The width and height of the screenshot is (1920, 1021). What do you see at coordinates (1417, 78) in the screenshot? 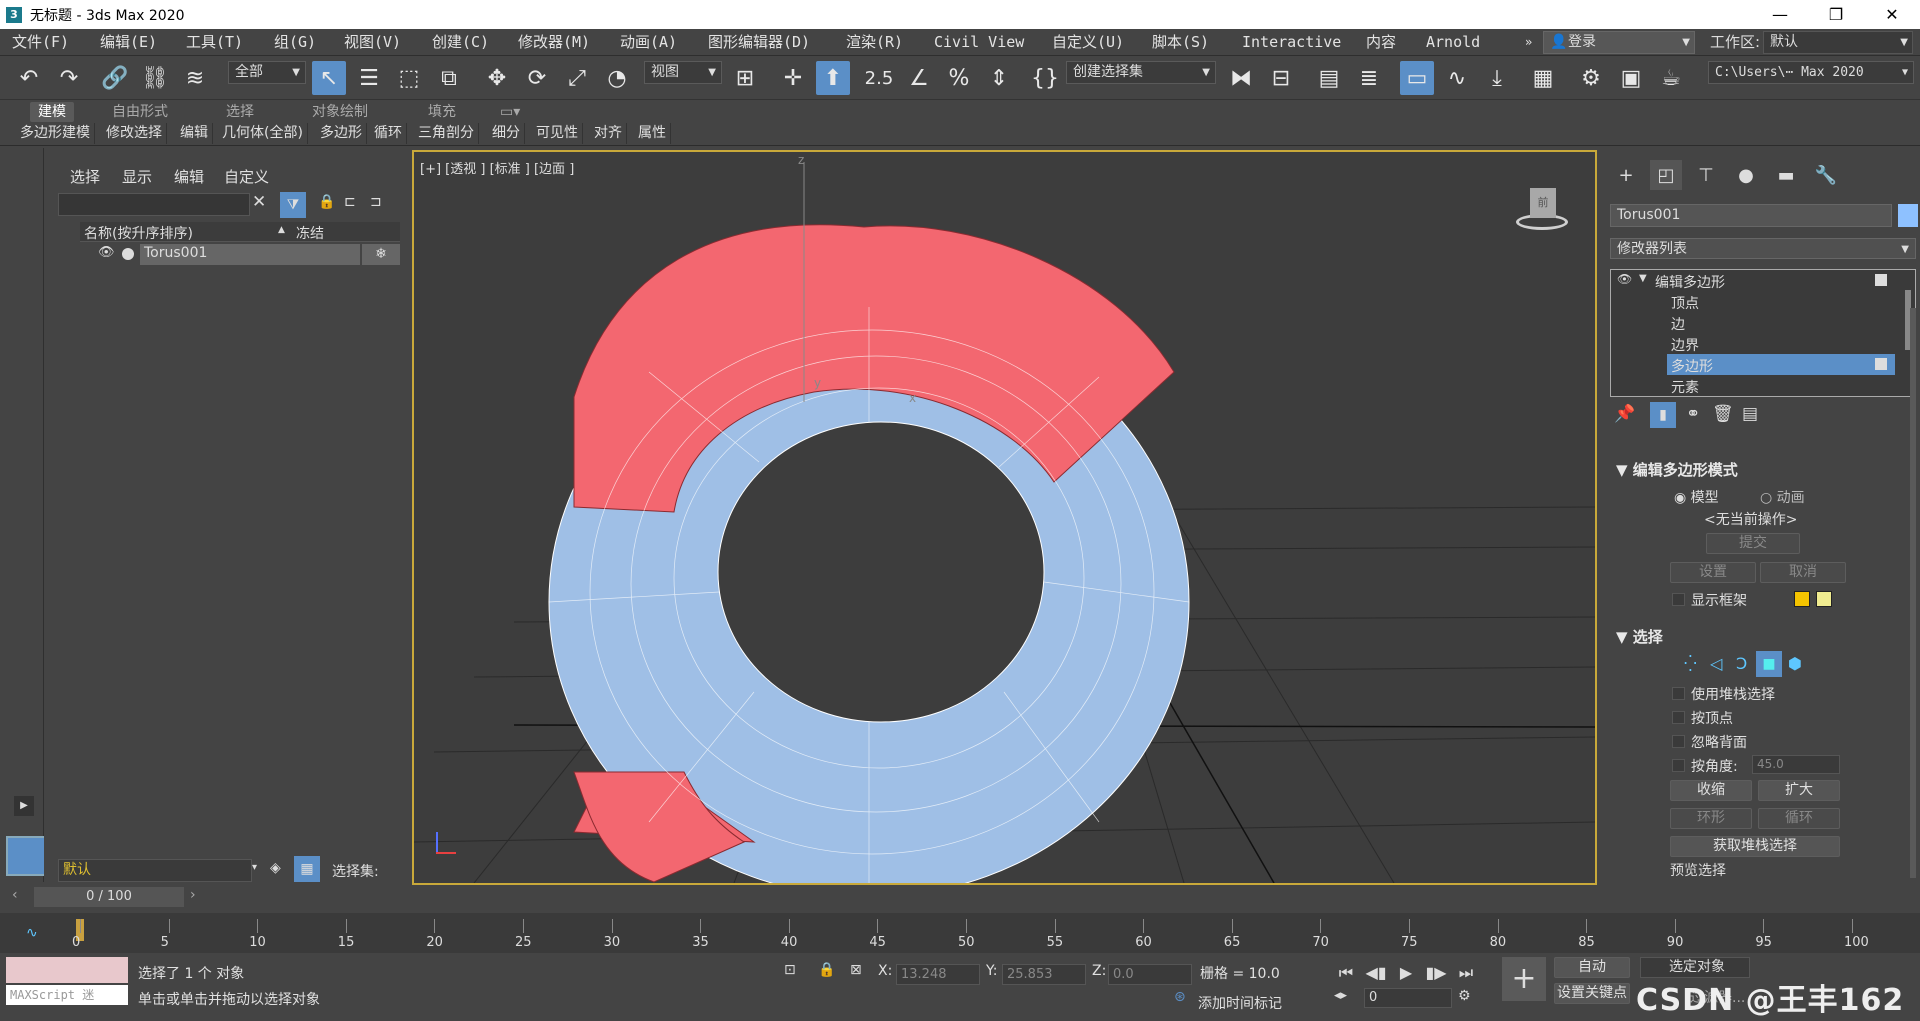
I see `ribbon-toggle-icon: ▭` at bounding box center [1417, 78].